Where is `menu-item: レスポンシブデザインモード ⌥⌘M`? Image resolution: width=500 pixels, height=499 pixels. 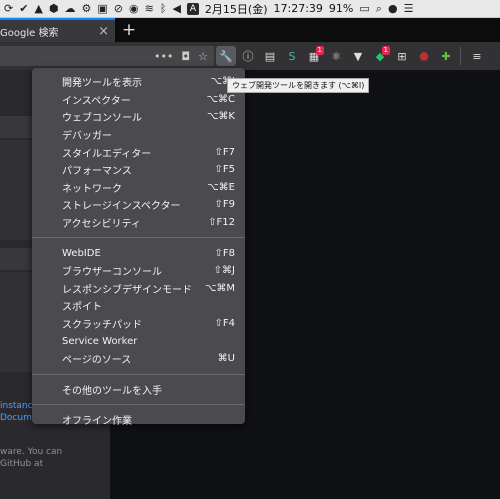 menu-item: レスポンシブデザインモード ⌥⌘M is located at coordinates (138, 289).